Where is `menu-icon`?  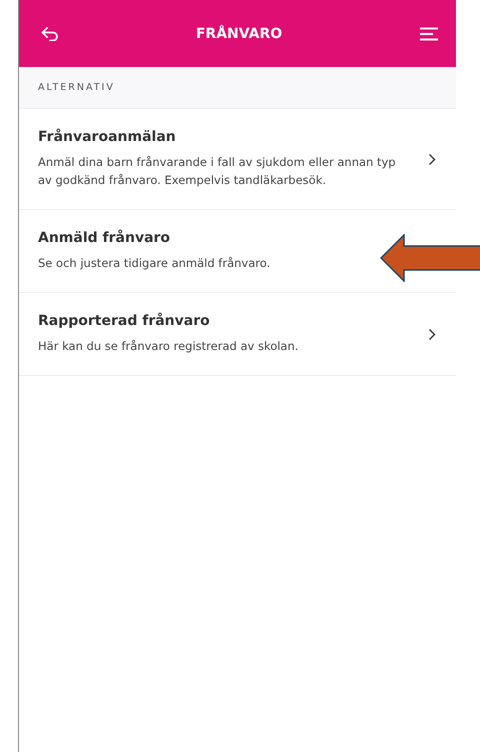 menu-icon is located at coordinates (428, 33).